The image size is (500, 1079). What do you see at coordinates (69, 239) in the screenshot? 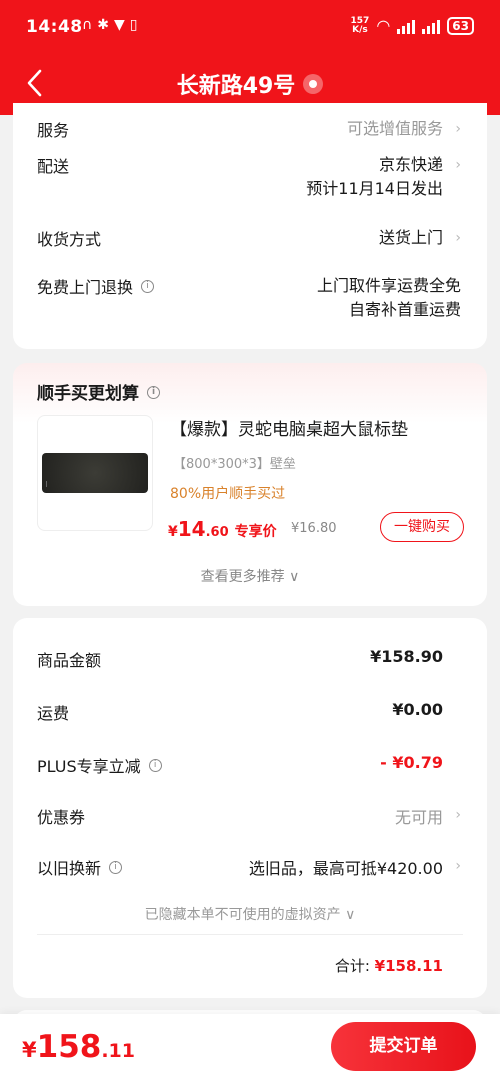
I see `receive-label: 收货方式` at bounding box center [69, 239].